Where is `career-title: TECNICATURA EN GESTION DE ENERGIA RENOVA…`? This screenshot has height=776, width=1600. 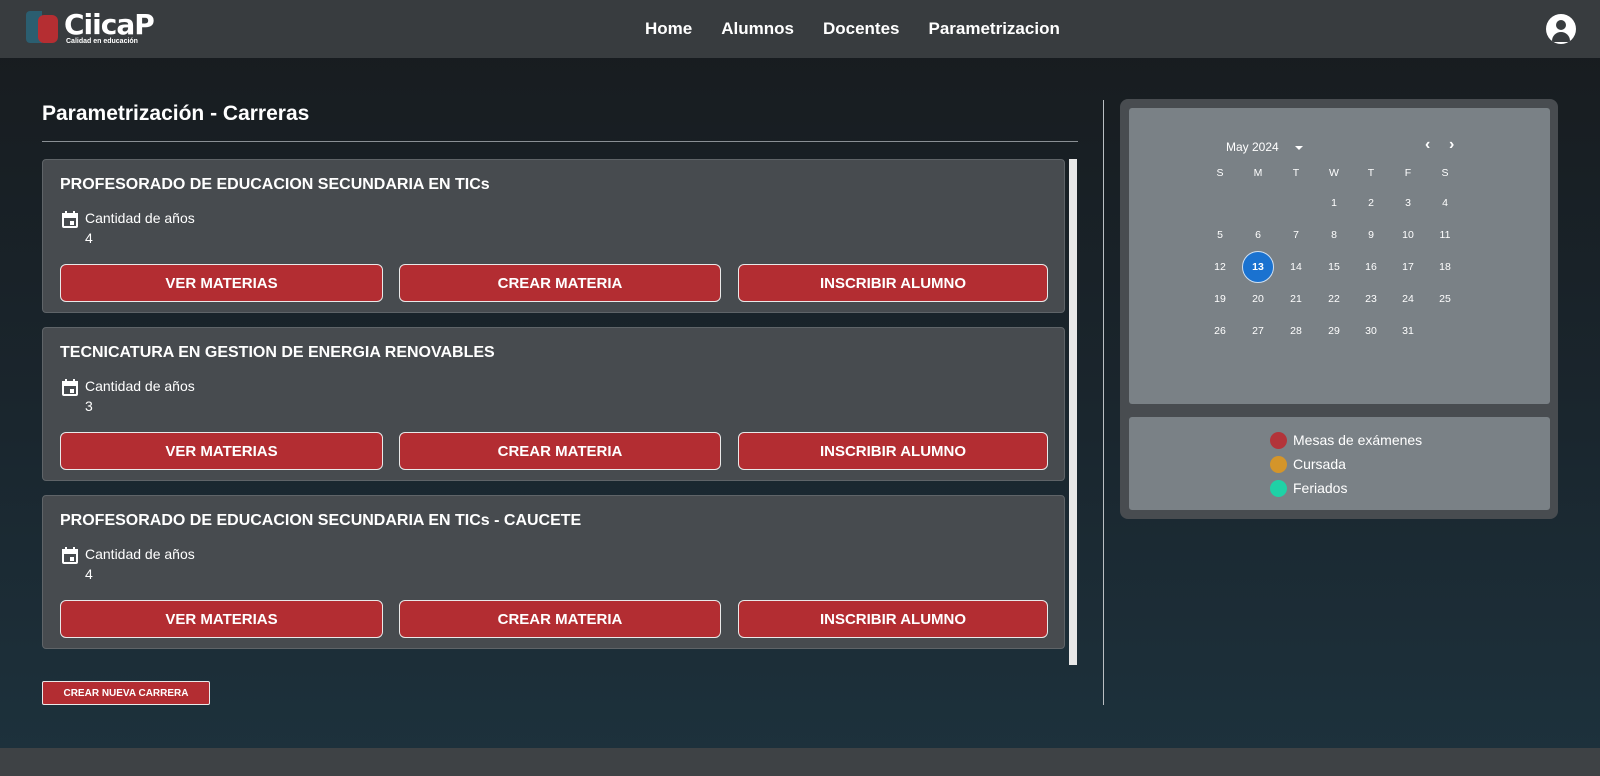
career-title: TECNICATURA EN GESTION DE ENERGIA RENOVA… is located at coordinates (277, 352).